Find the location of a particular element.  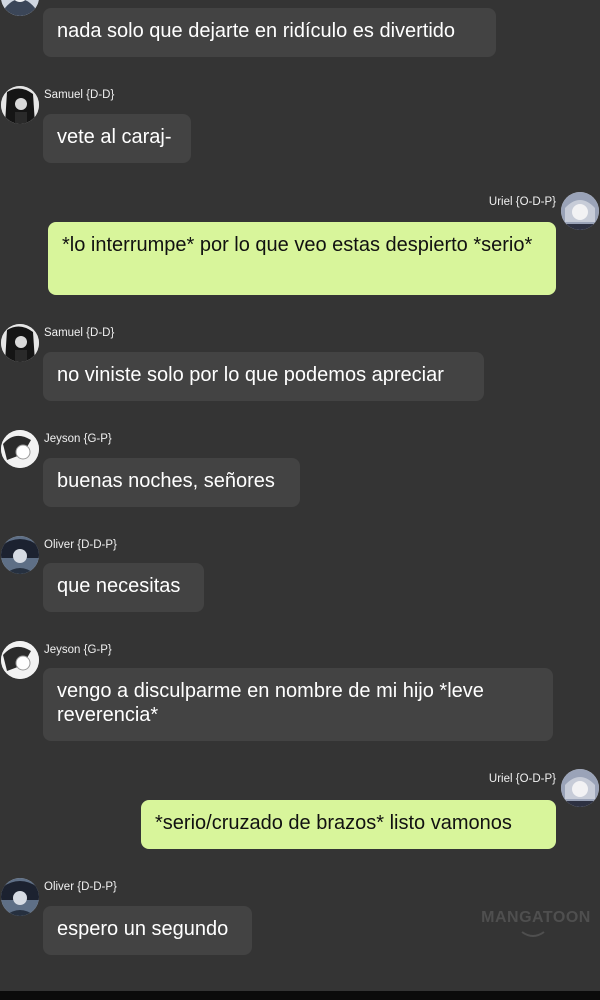

message-bubble: *serio/cruzado de brazos* listo vamonos is located at coordinates (348, 824).